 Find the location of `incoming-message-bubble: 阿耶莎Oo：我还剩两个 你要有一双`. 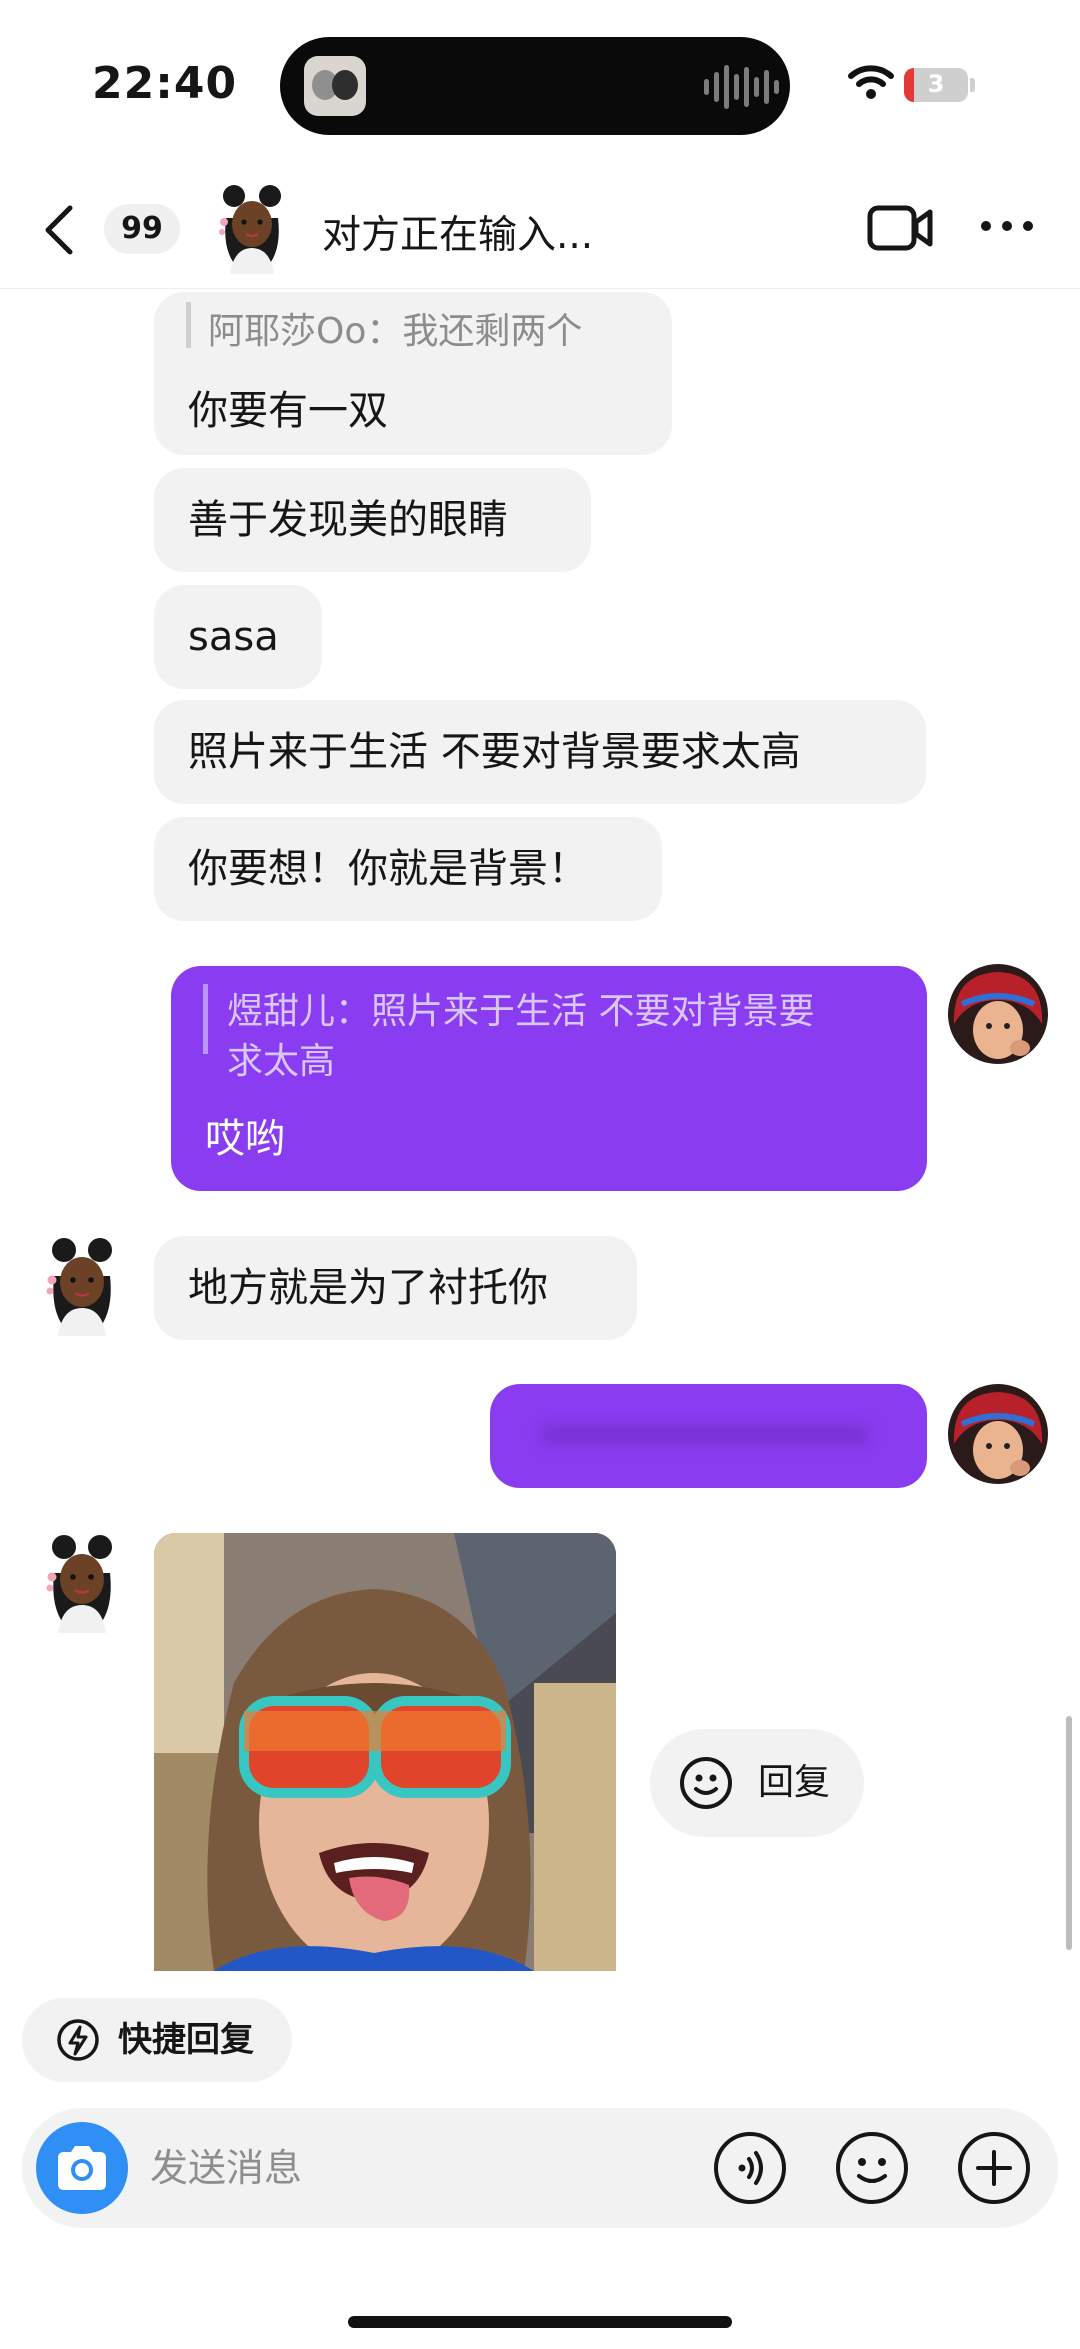

incoming-message-bubble: 阿耶莎Oo：我还剩两个 你要有一双 is located at coordinates (413, 373).